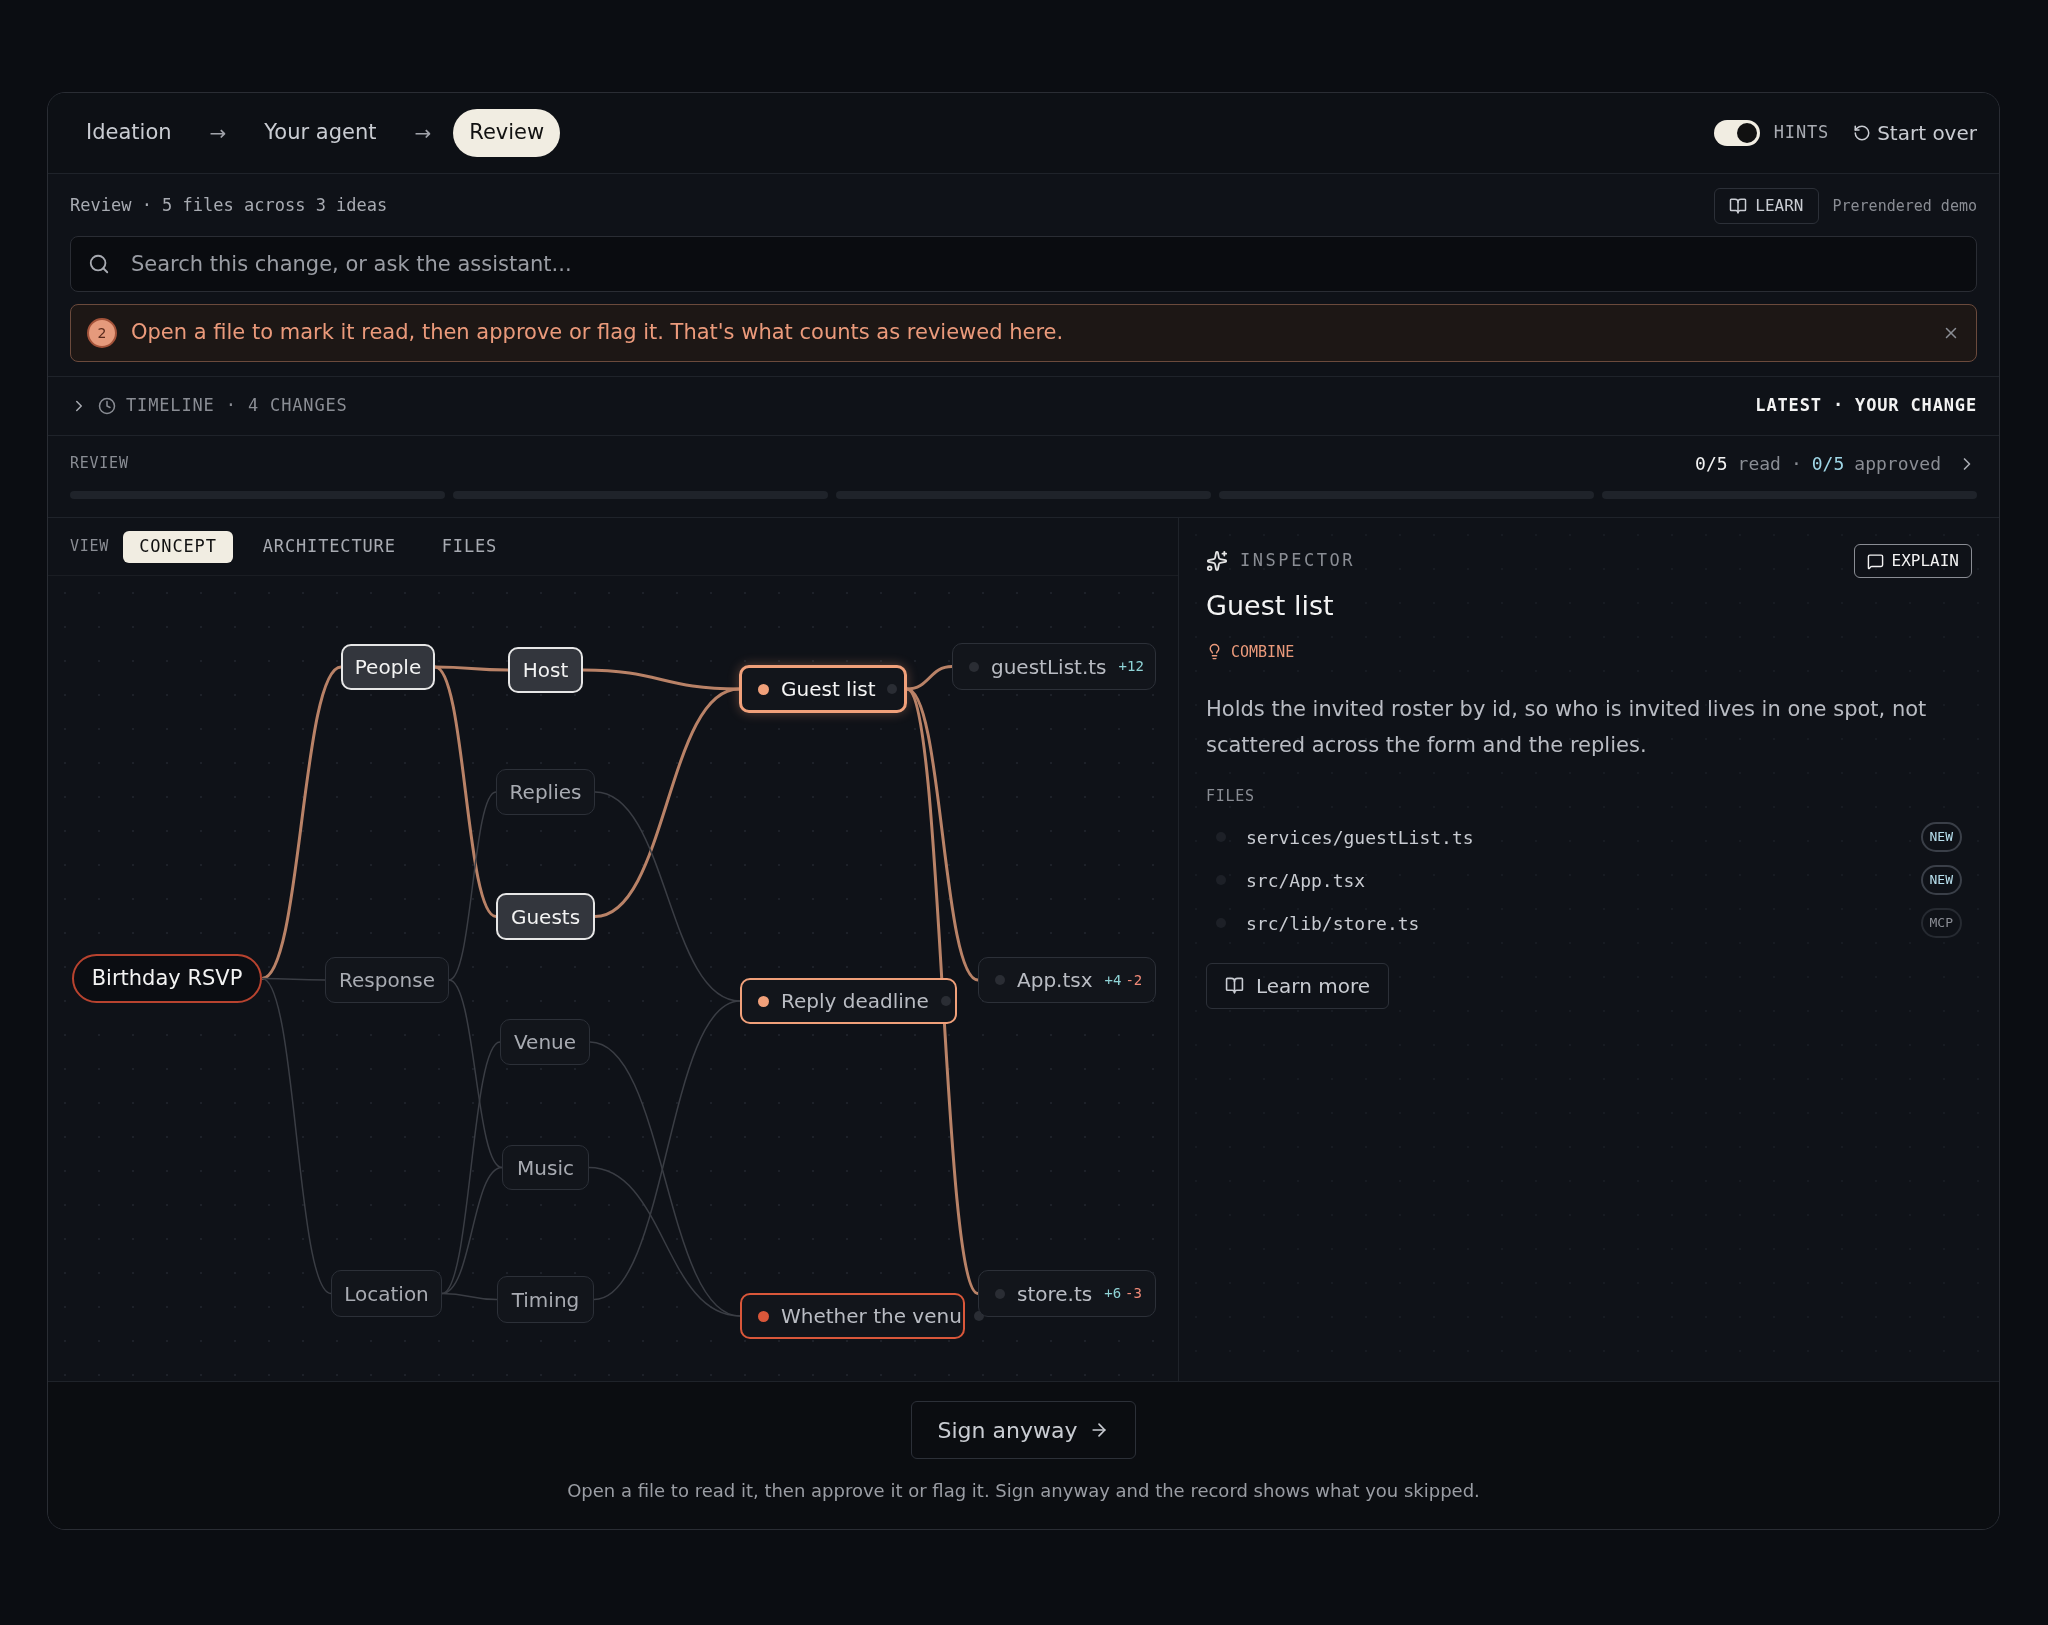  What do you see at coordinates (90, 547) in the screenshot?
I see `view-label: VIEW` at bounding box center [90, 547].